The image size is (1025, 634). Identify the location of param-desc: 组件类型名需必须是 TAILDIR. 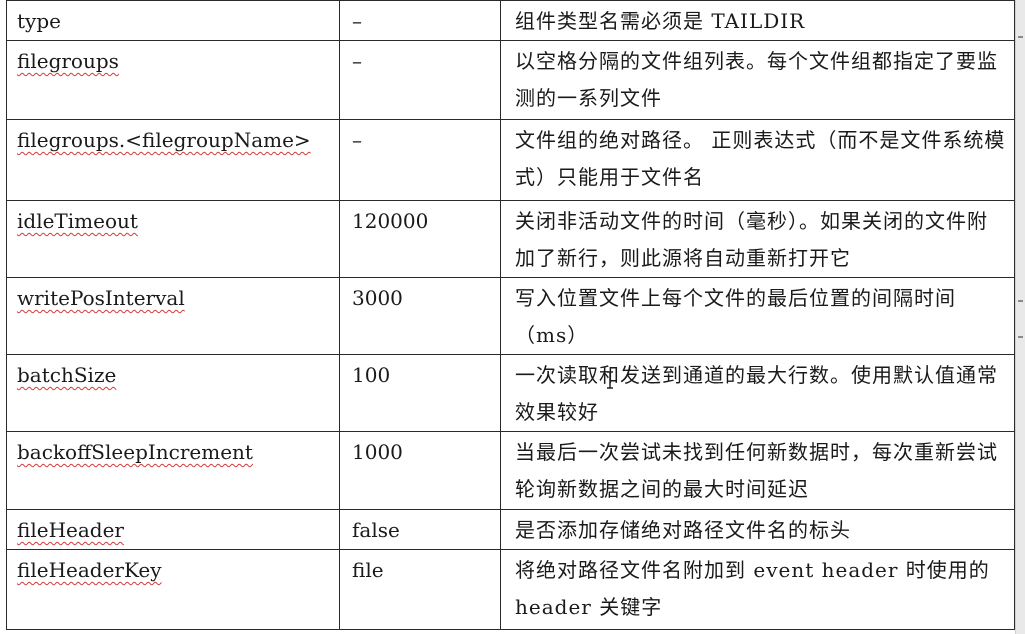
(660, 21).